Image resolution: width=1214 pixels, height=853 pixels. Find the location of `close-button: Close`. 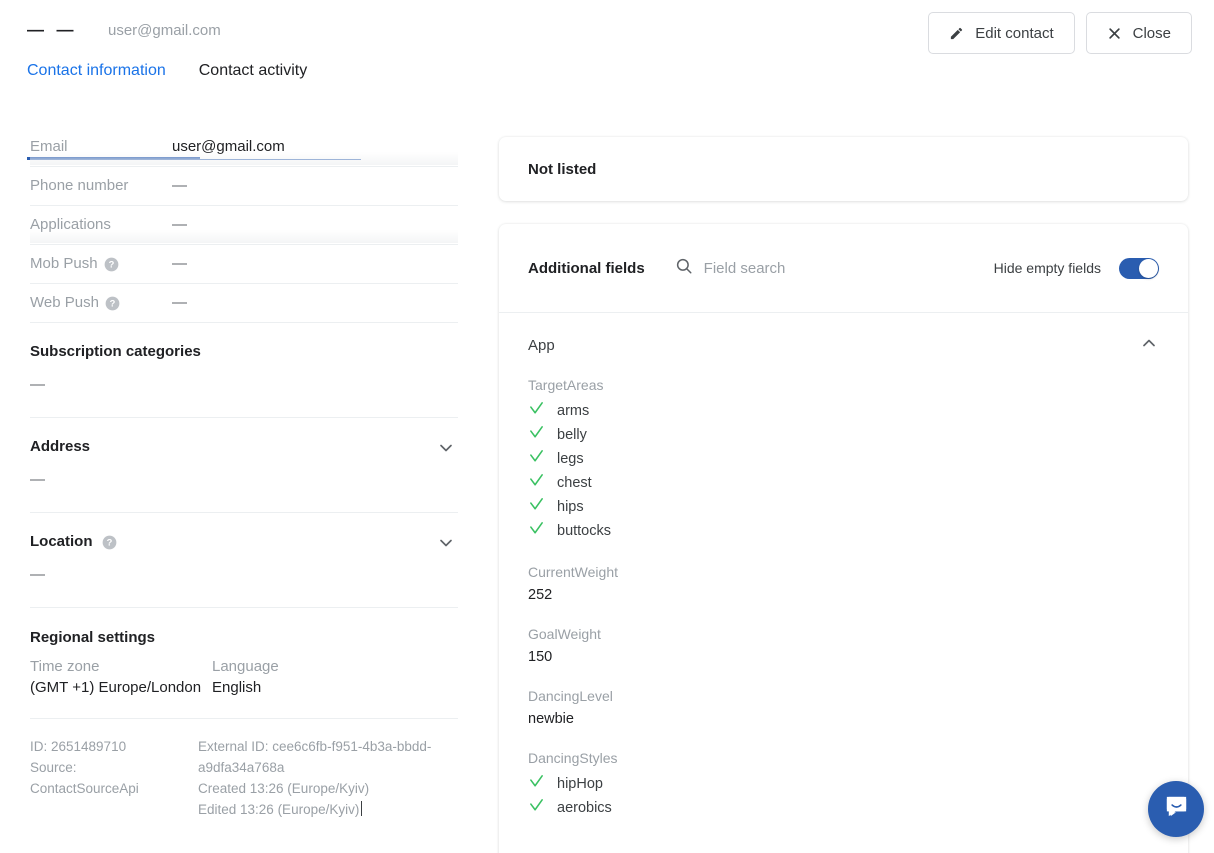

close-button: Close is located at coordinates (1138, 33).